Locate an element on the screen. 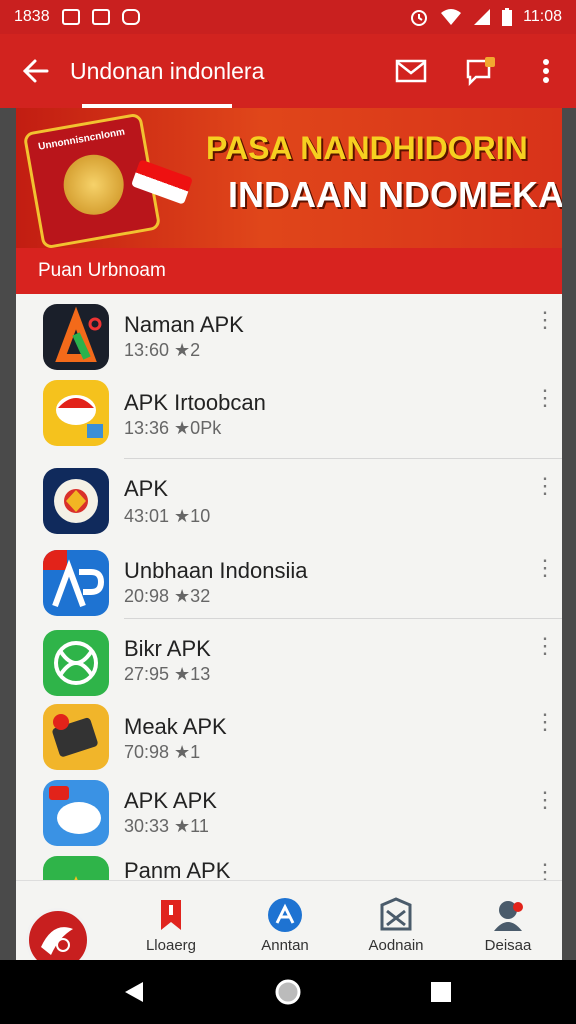 The width and height of the screenshot is (576, 1024). ap-icon is located at coordinates (76, 583).